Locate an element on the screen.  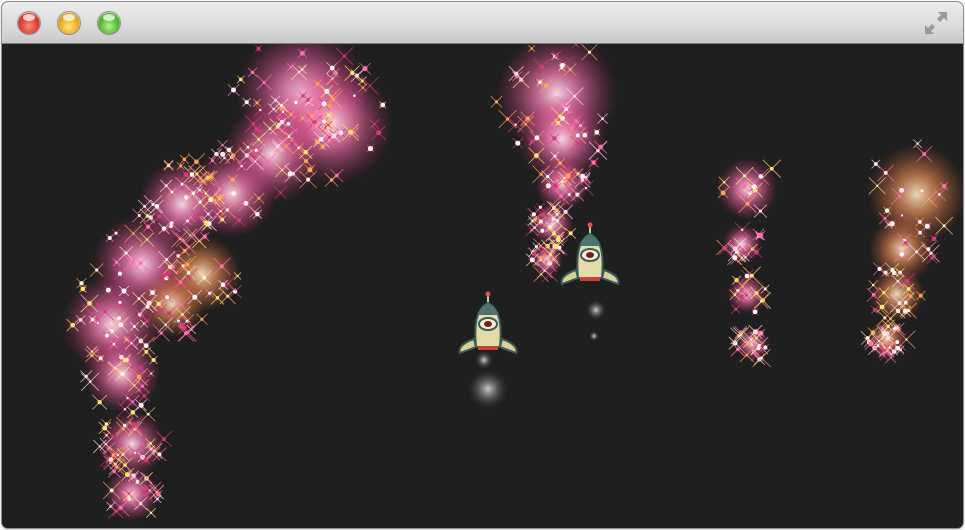
fullscreen-arrows-icon is located at coordinates (936, 23).